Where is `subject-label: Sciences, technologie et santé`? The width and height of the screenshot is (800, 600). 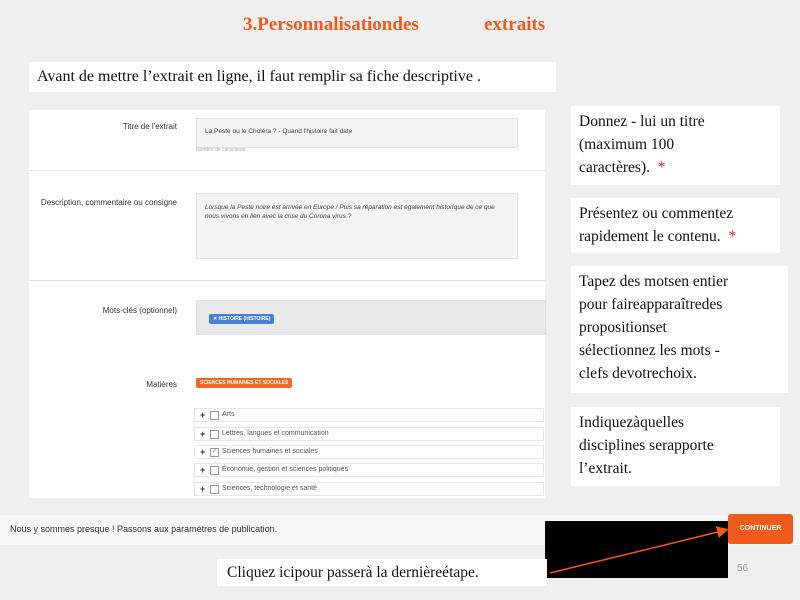 subject-label: Sciences, technologie et santé is located at coordinates (269, 488).